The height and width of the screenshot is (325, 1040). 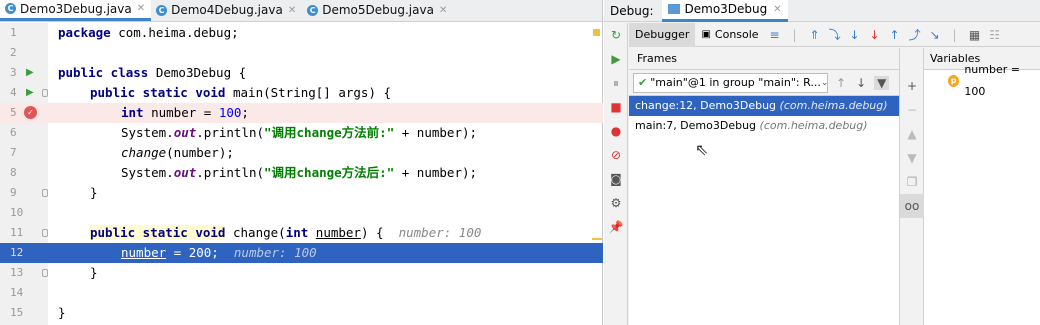 I want to click on thread-row: ✔ "main"@1 in group "main": R... ⌄ ↑ ↓ ▼, so click(x=764, y=83).